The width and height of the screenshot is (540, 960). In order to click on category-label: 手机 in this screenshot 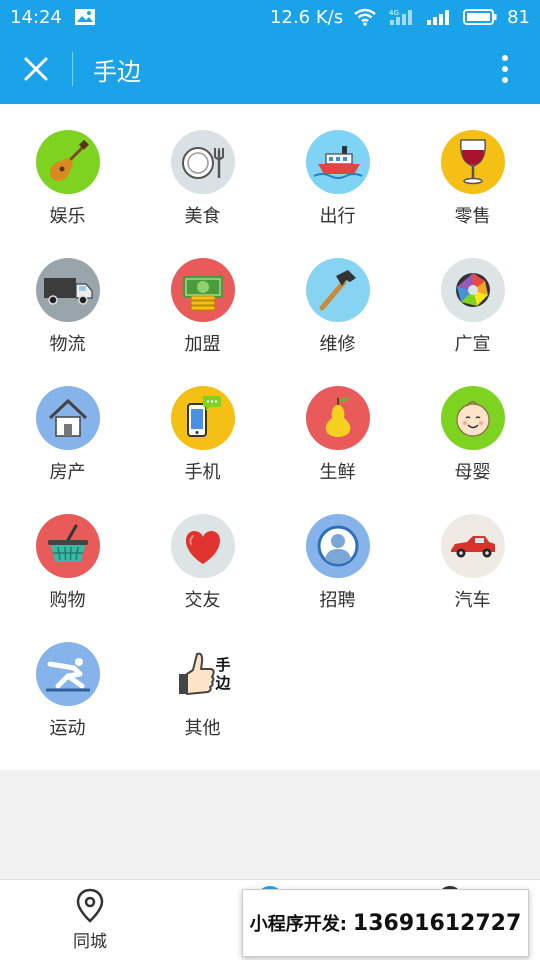, I will do `click(202, 472)`.